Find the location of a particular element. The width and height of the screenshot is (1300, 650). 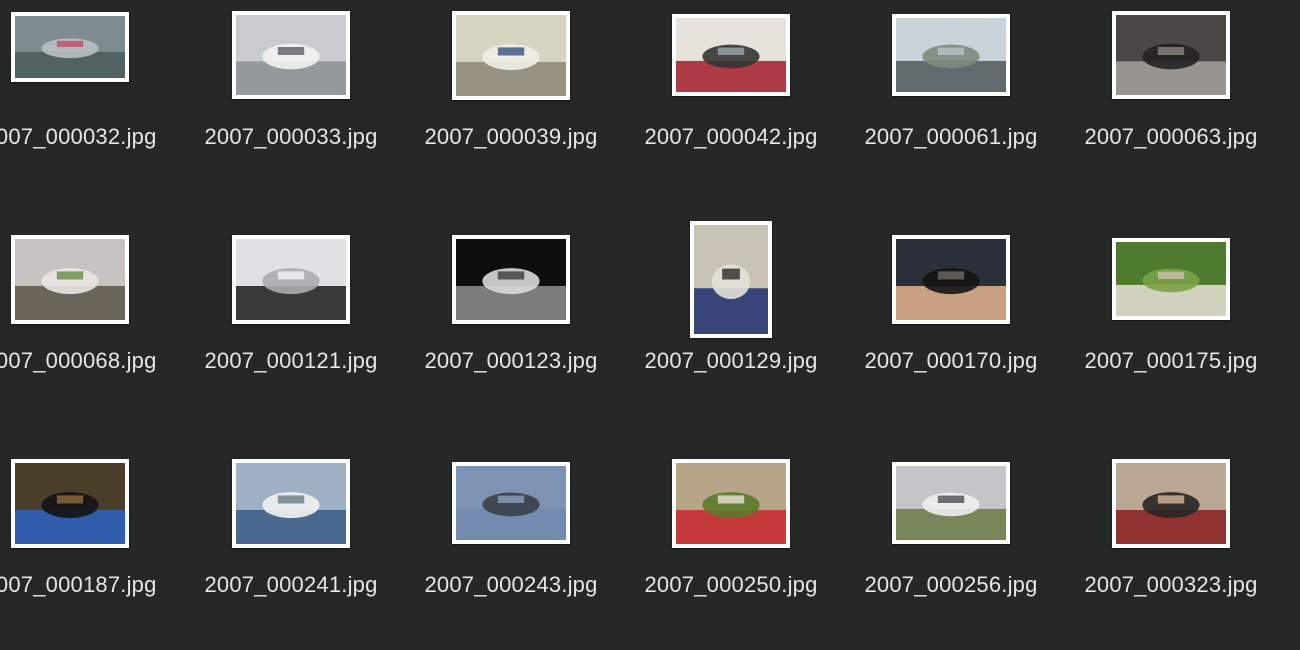

river-with-boats-image is located at coordinates (951, 55).